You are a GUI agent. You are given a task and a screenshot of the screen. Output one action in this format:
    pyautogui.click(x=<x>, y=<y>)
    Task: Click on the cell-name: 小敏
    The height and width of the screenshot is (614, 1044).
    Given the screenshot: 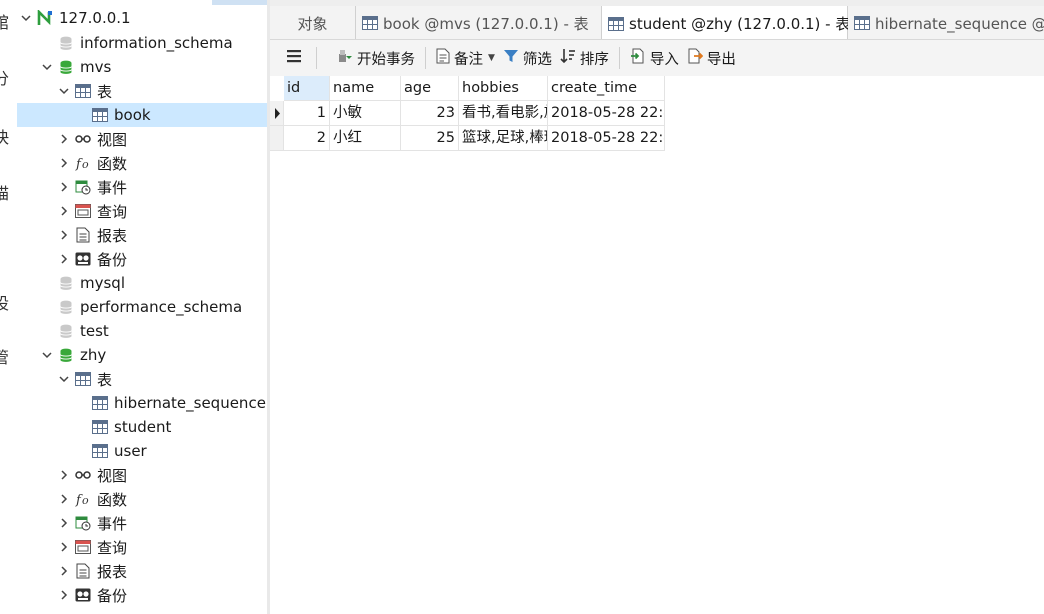 What is the action you would take?
    pyautogui.click(x=365, y=113)
    